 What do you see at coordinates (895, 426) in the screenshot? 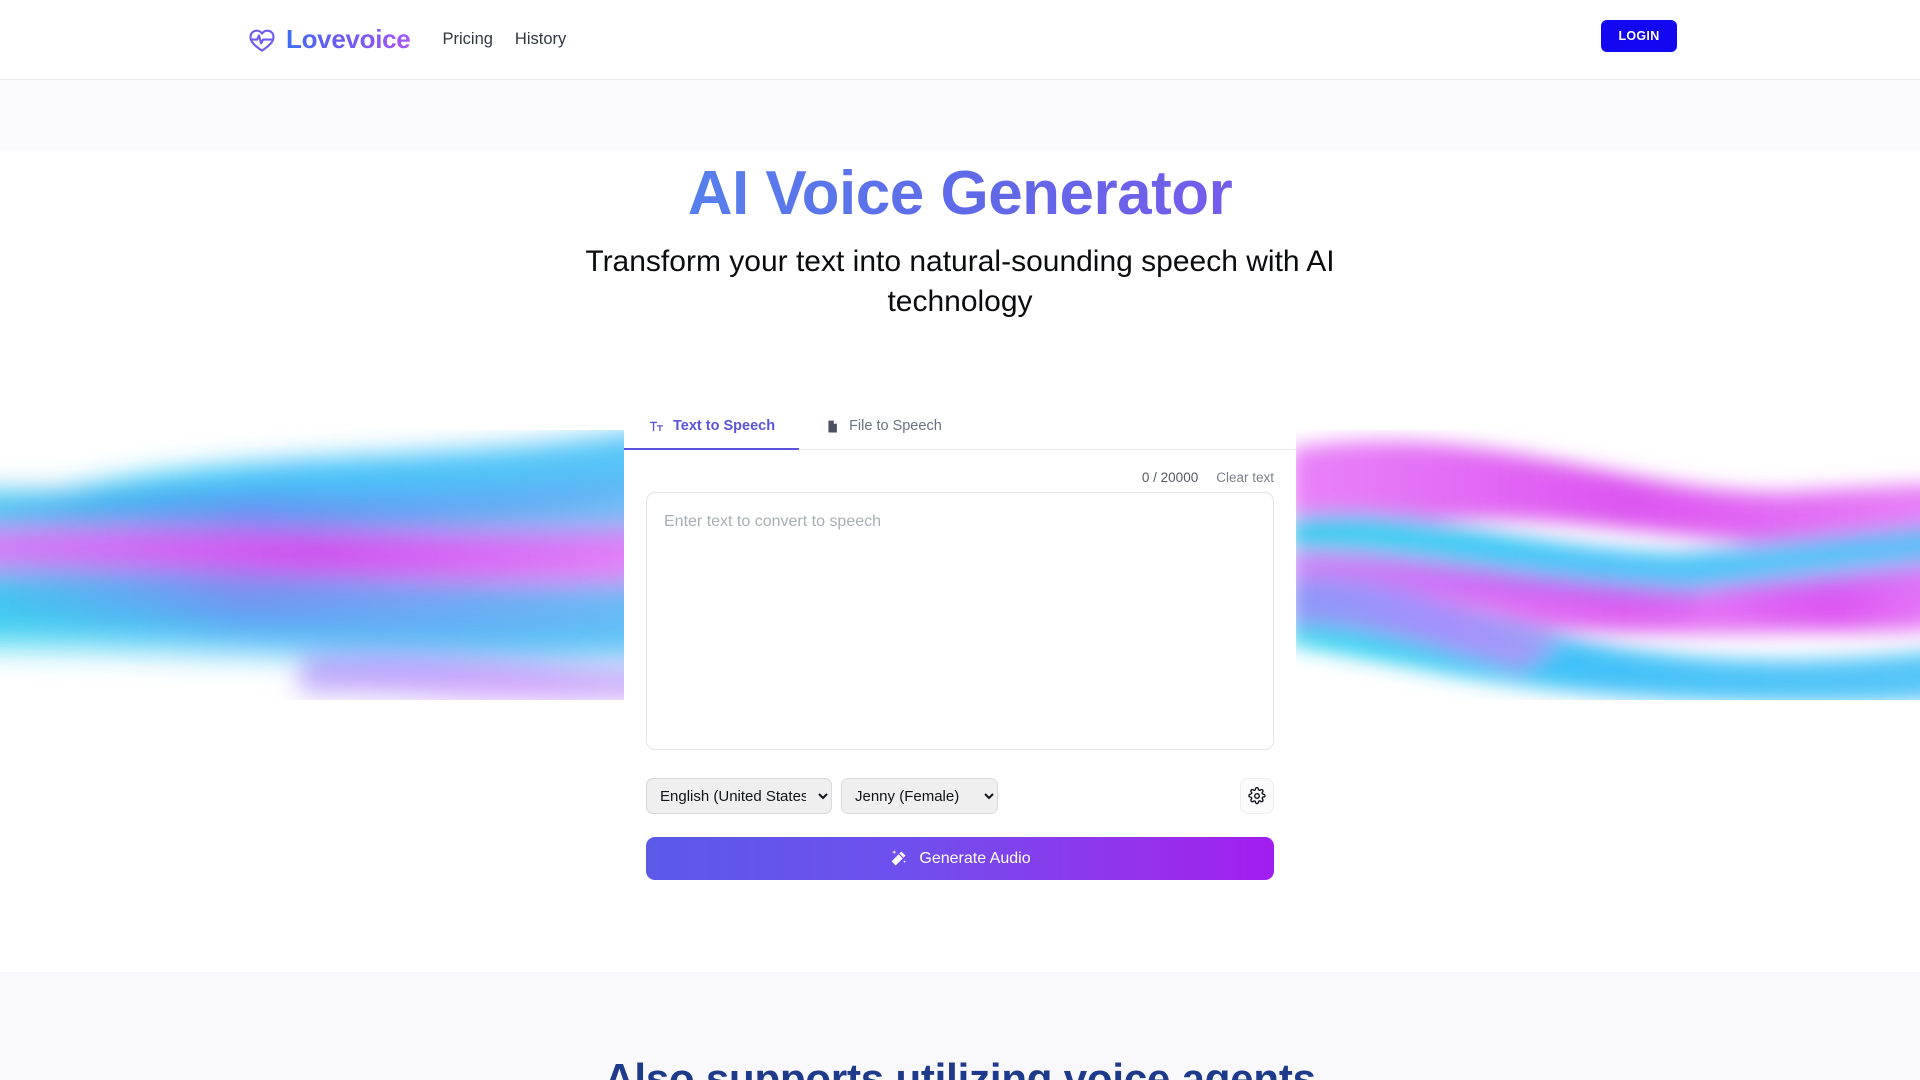
I see `tab-file-to-speech-label: File to Speech` at bounding box center [895, 426].